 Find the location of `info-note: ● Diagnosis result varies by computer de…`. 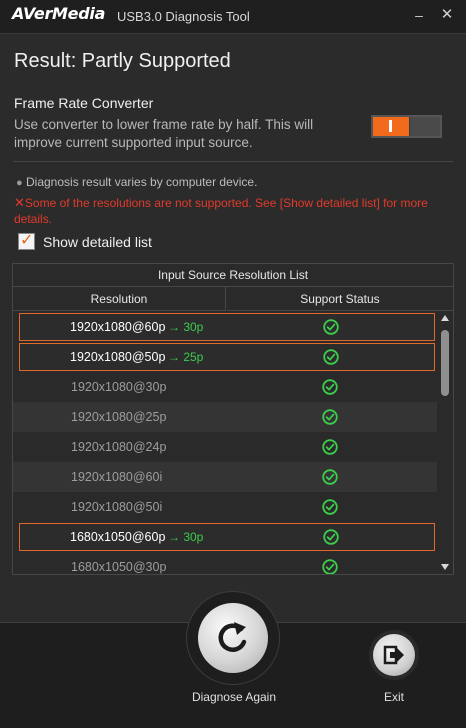

info-note: ● Diagnosis result varies by computer de… is located at coordinates (136, 182).